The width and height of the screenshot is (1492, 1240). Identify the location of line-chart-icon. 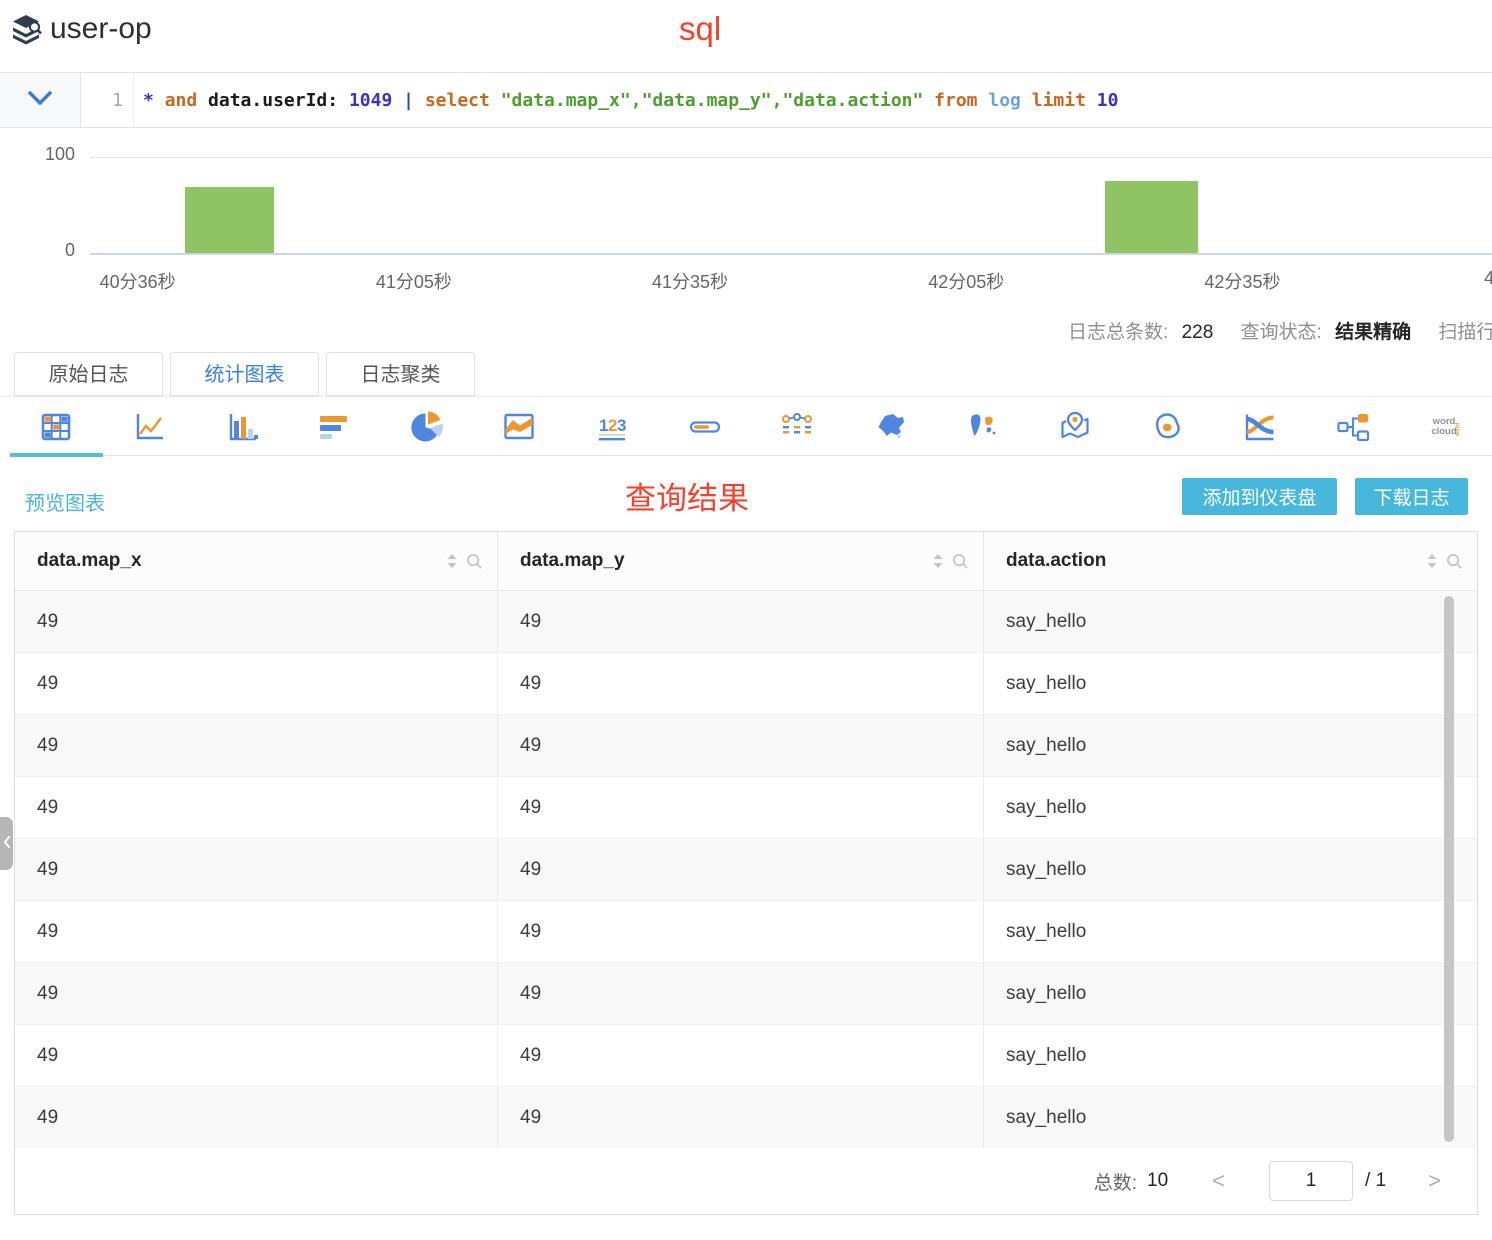
(149, 427).